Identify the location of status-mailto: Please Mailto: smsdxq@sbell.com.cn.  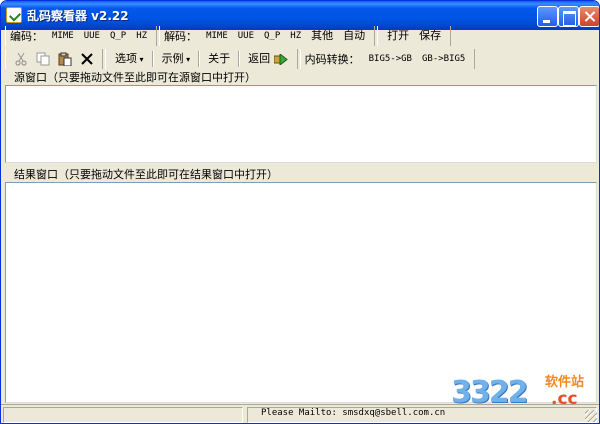
(353, 413).